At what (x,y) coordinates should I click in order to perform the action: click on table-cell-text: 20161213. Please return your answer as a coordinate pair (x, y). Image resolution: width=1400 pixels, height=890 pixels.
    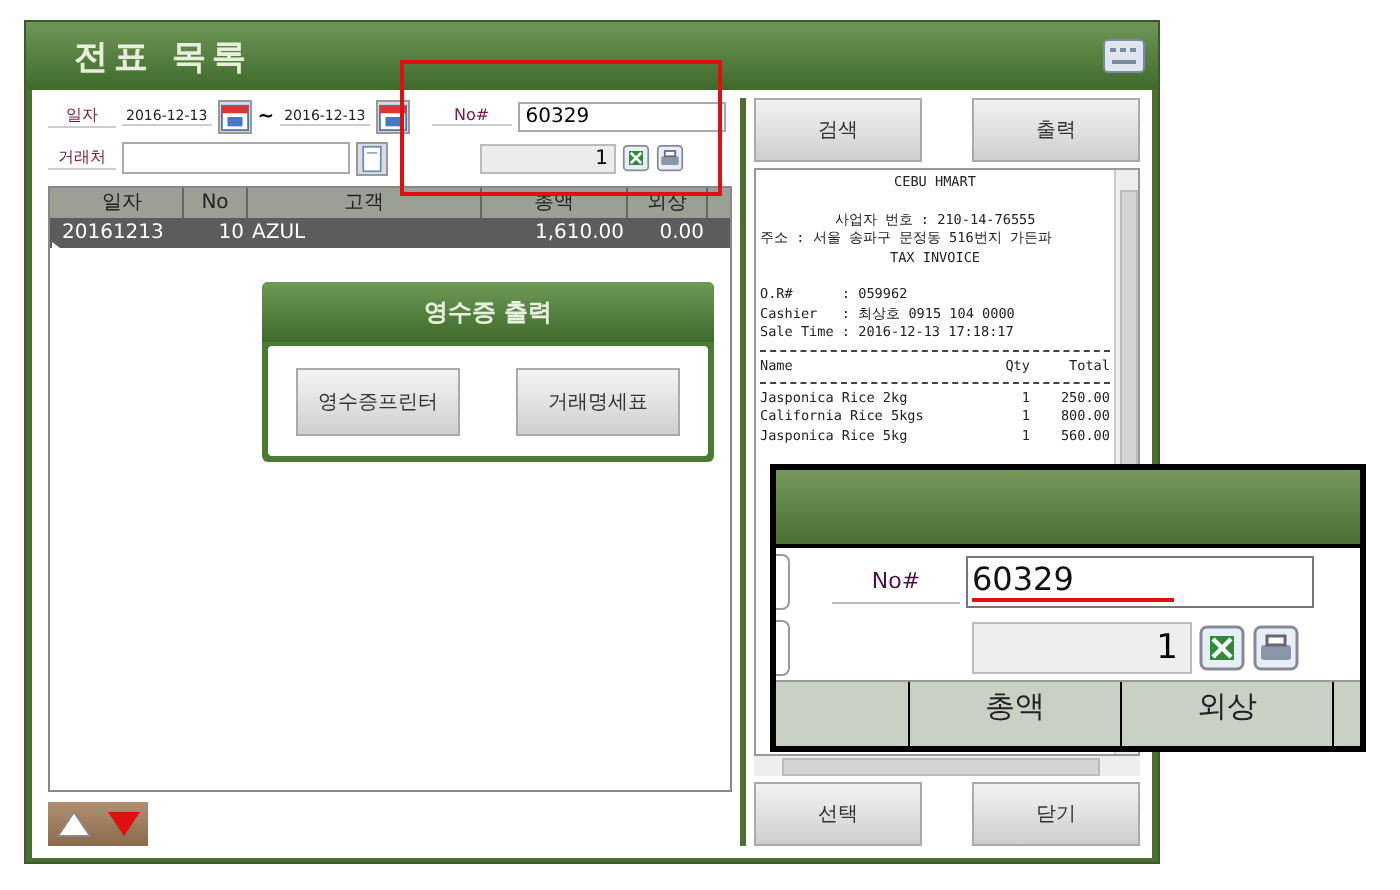
    Looking at the image, I should click on (113, 234).